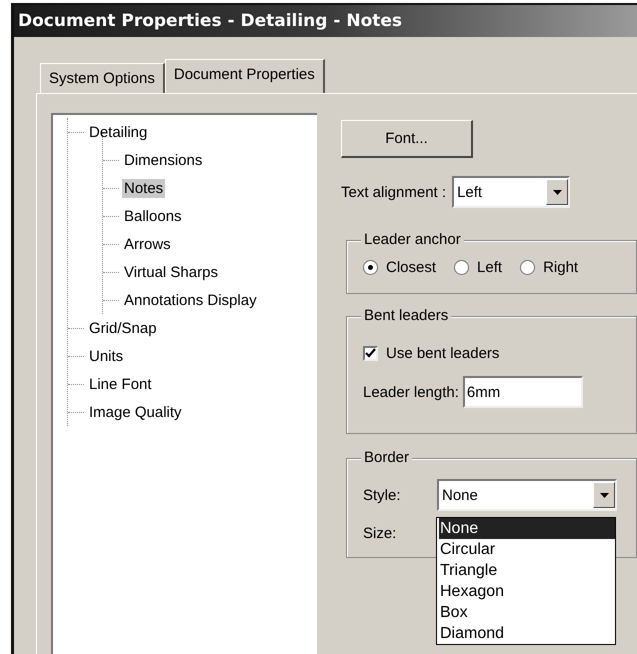  I want to click on tree-item: Image Quality, so click(135, 412).